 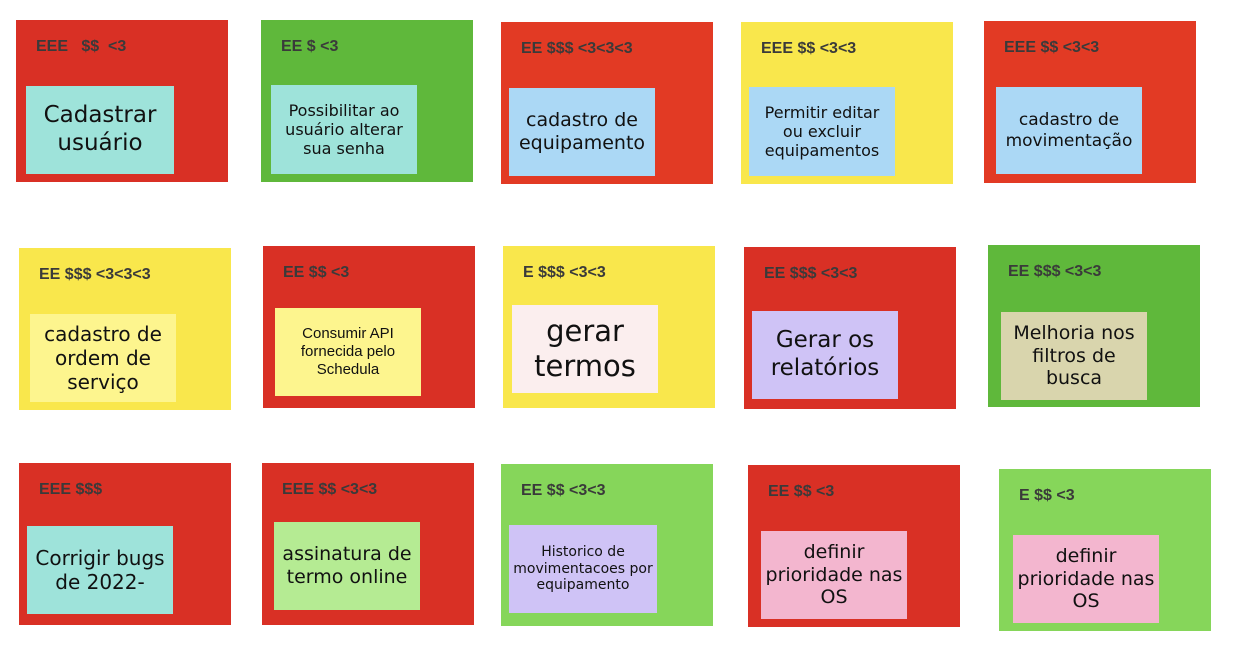 What do you see at coordinates (348, 352) in the screenshot?
I see `sticky-note: Consumir API fornecida pelo Schedula` at bounding box center [348, 352].